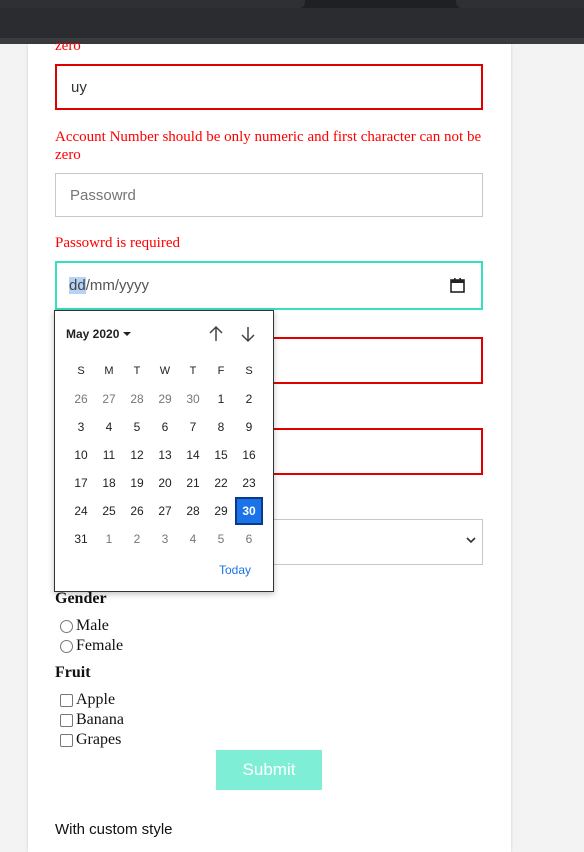 The image size is (584, 852). What do you see at coordinates (471, 540) in the screenshot?
I see `chevron-down-icon` at bounding box center [471, 540].